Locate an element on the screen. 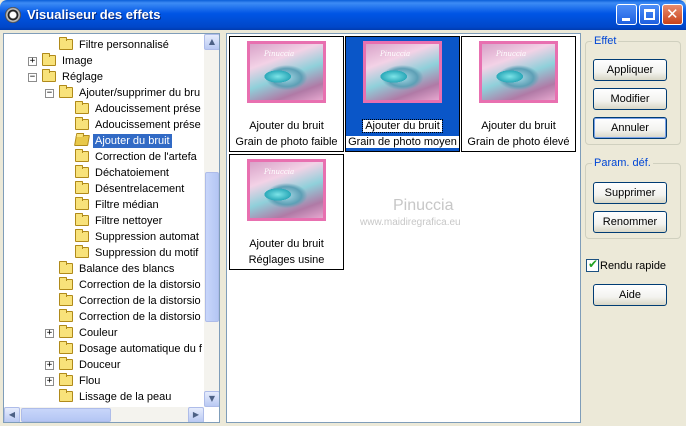 This screenshot has width=686, height=426. tree-item-label: Suppression du motif is located at coordinates (147, 253).